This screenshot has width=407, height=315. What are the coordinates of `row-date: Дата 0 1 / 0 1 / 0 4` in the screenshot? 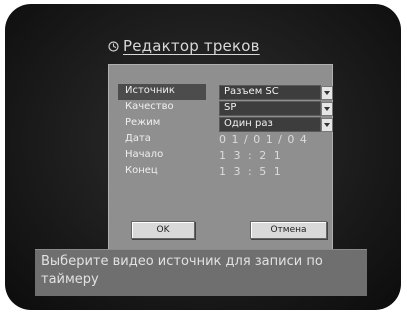 It's located at (224, 140).